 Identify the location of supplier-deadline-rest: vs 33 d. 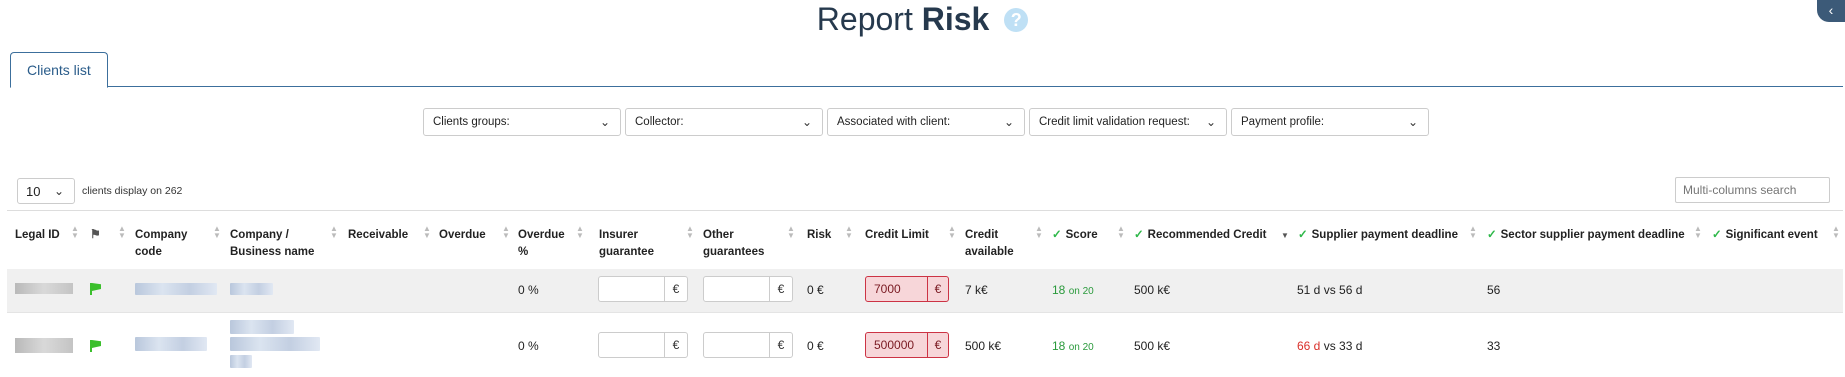
(1343, 346).